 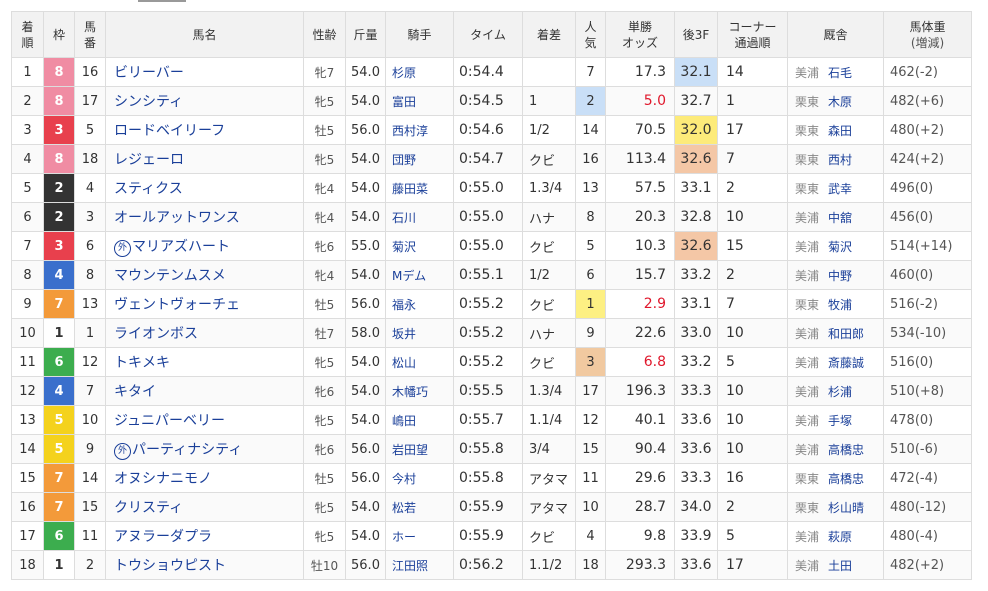 What do you see at coordinates (135, 392) in the screenshot?
I see `horse-name-link: キタイ` at bounding box center [135, 392].